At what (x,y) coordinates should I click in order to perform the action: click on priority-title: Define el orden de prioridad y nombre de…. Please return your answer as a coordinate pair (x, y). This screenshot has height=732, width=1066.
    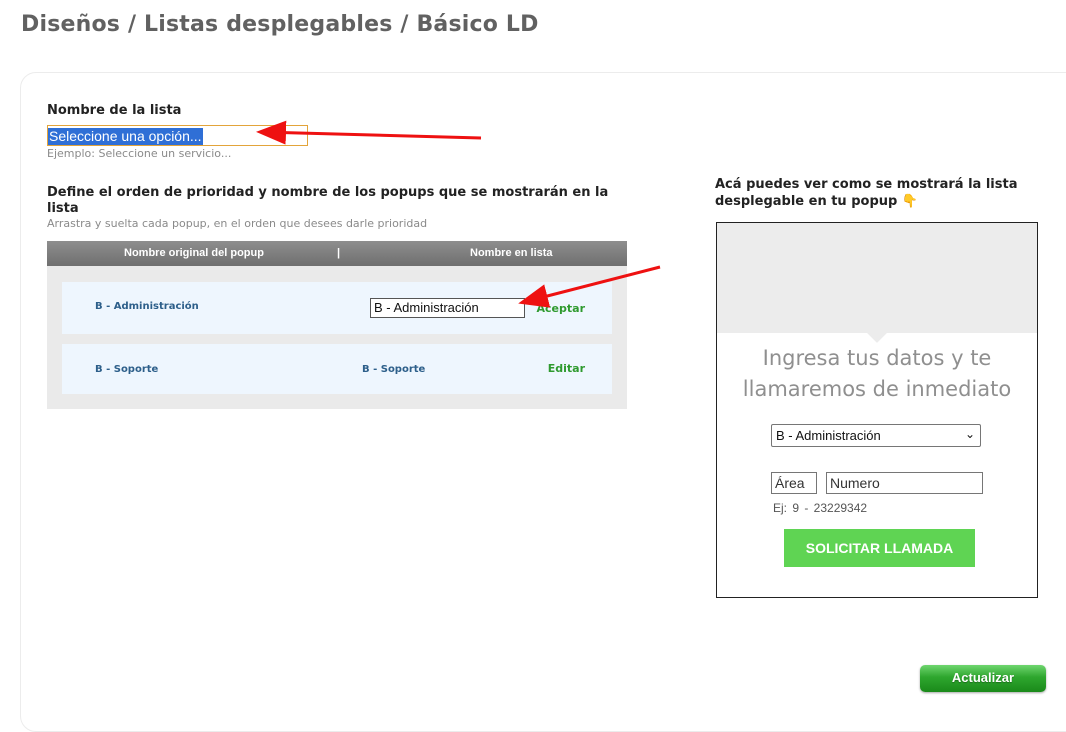
    Looking at the image, I should click on (328, 200).